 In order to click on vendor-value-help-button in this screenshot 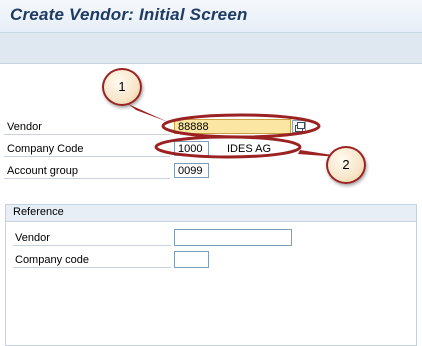, I will do `click(299, 126)`.